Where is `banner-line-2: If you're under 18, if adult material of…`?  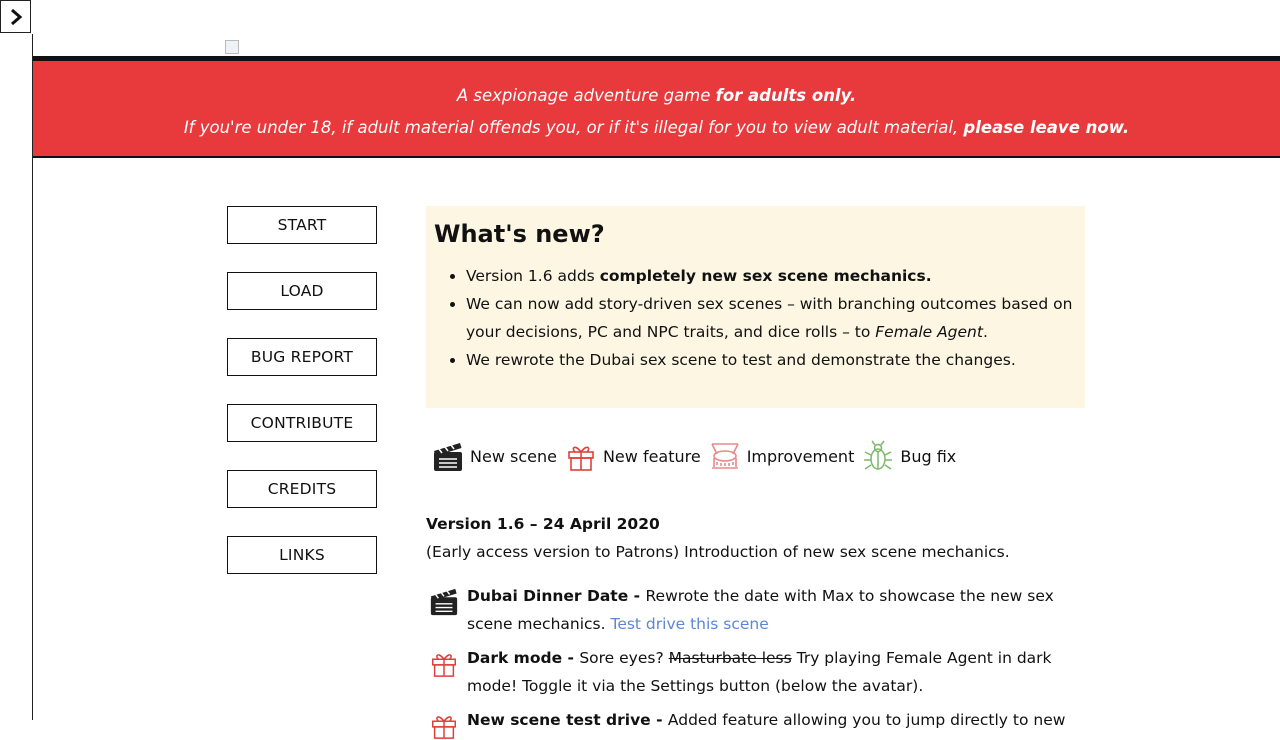
banner-line-2: If you're under 18, if adult material of… is located at coordinates (656, 127).